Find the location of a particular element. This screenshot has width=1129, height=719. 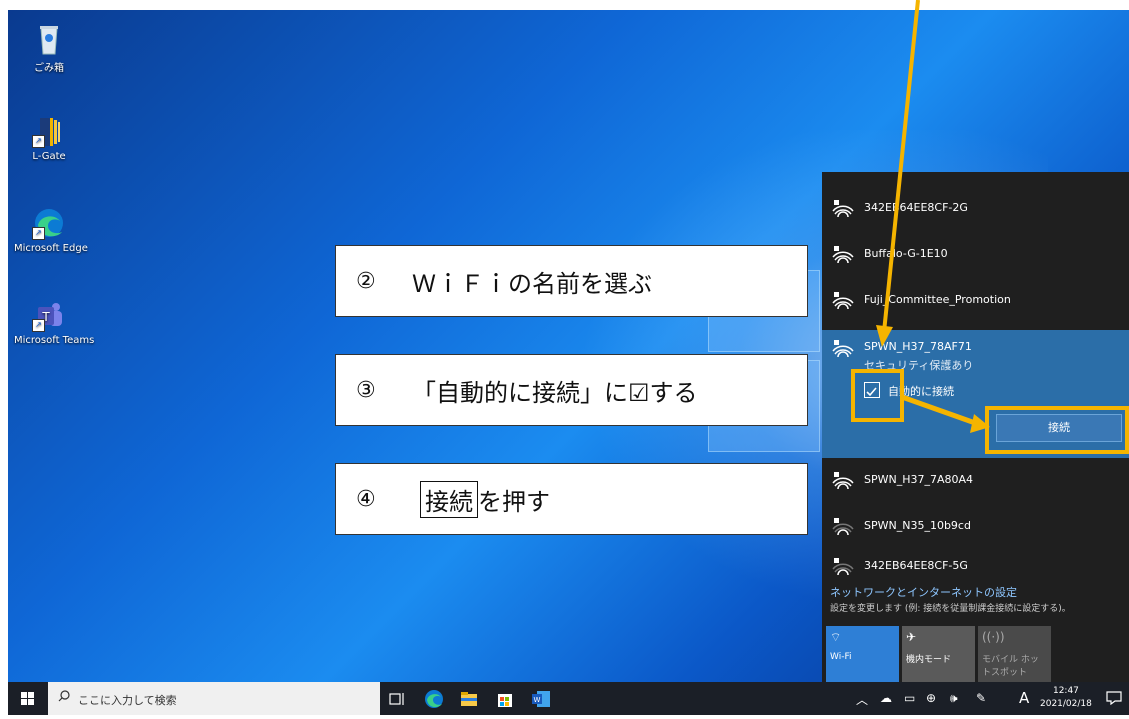

lgate-icon: ↗ is located at coordinates (49, 131).